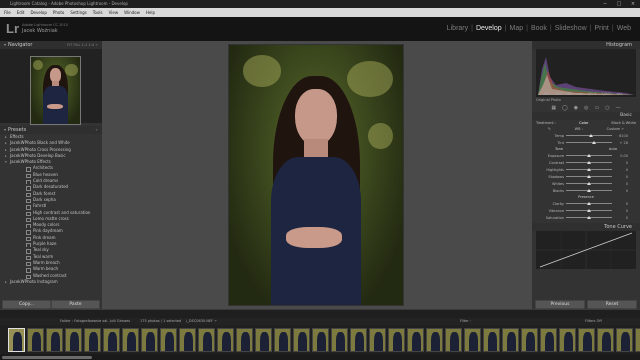 The width and height of the screenshot is (640, 360). What do you see at coordinates (55, 90) in the screenshot?
I see `navigator-thumbnail` at bounding box center [55, 90].